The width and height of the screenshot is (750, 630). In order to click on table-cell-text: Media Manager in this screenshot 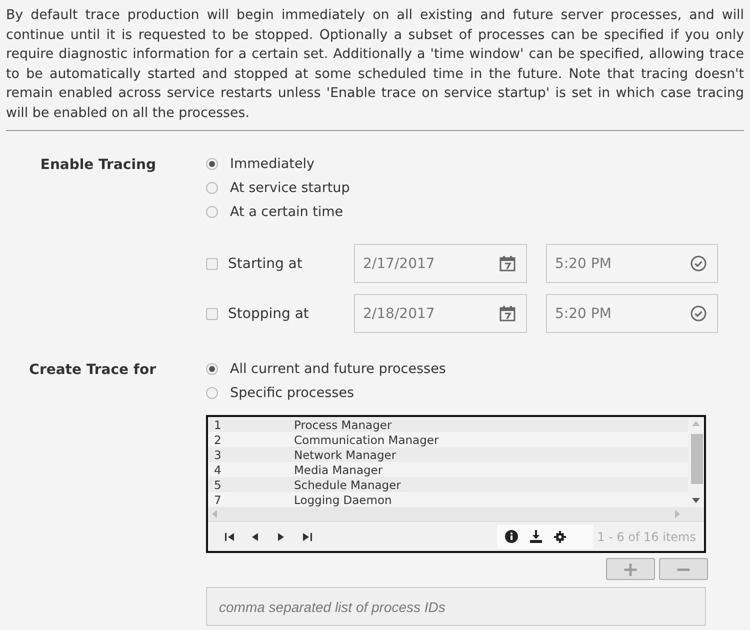, I will do `click(338, 469)`.